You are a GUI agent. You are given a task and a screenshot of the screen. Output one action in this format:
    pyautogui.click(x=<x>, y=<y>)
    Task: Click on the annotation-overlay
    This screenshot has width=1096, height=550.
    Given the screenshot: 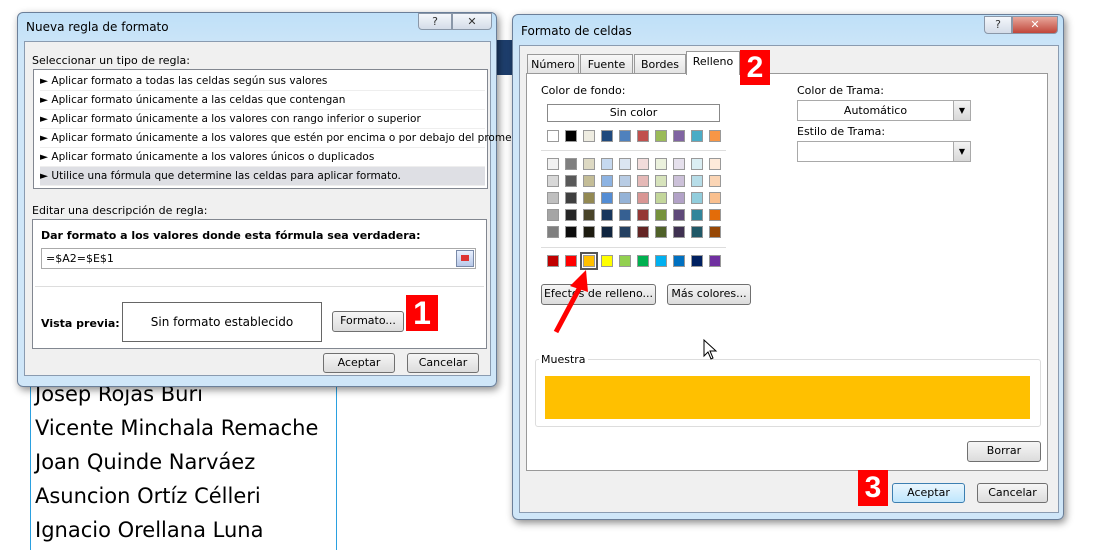 What is the action you would take?
    pyautogui.click(x=635, y=315)
    